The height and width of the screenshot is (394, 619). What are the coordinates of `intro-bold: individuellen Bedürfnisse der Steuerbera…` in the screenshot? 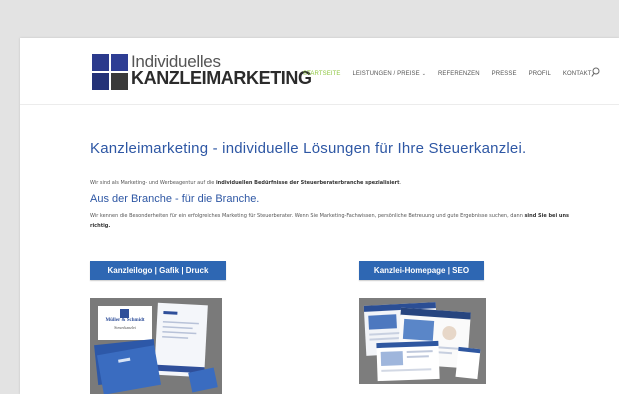 It's located at (307, 183).